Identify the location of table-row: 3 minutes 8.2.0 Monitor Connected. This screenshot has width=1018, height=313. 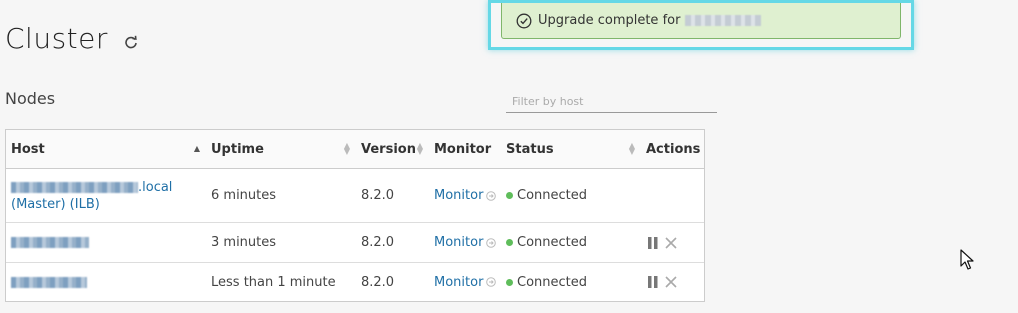
(355, 243).